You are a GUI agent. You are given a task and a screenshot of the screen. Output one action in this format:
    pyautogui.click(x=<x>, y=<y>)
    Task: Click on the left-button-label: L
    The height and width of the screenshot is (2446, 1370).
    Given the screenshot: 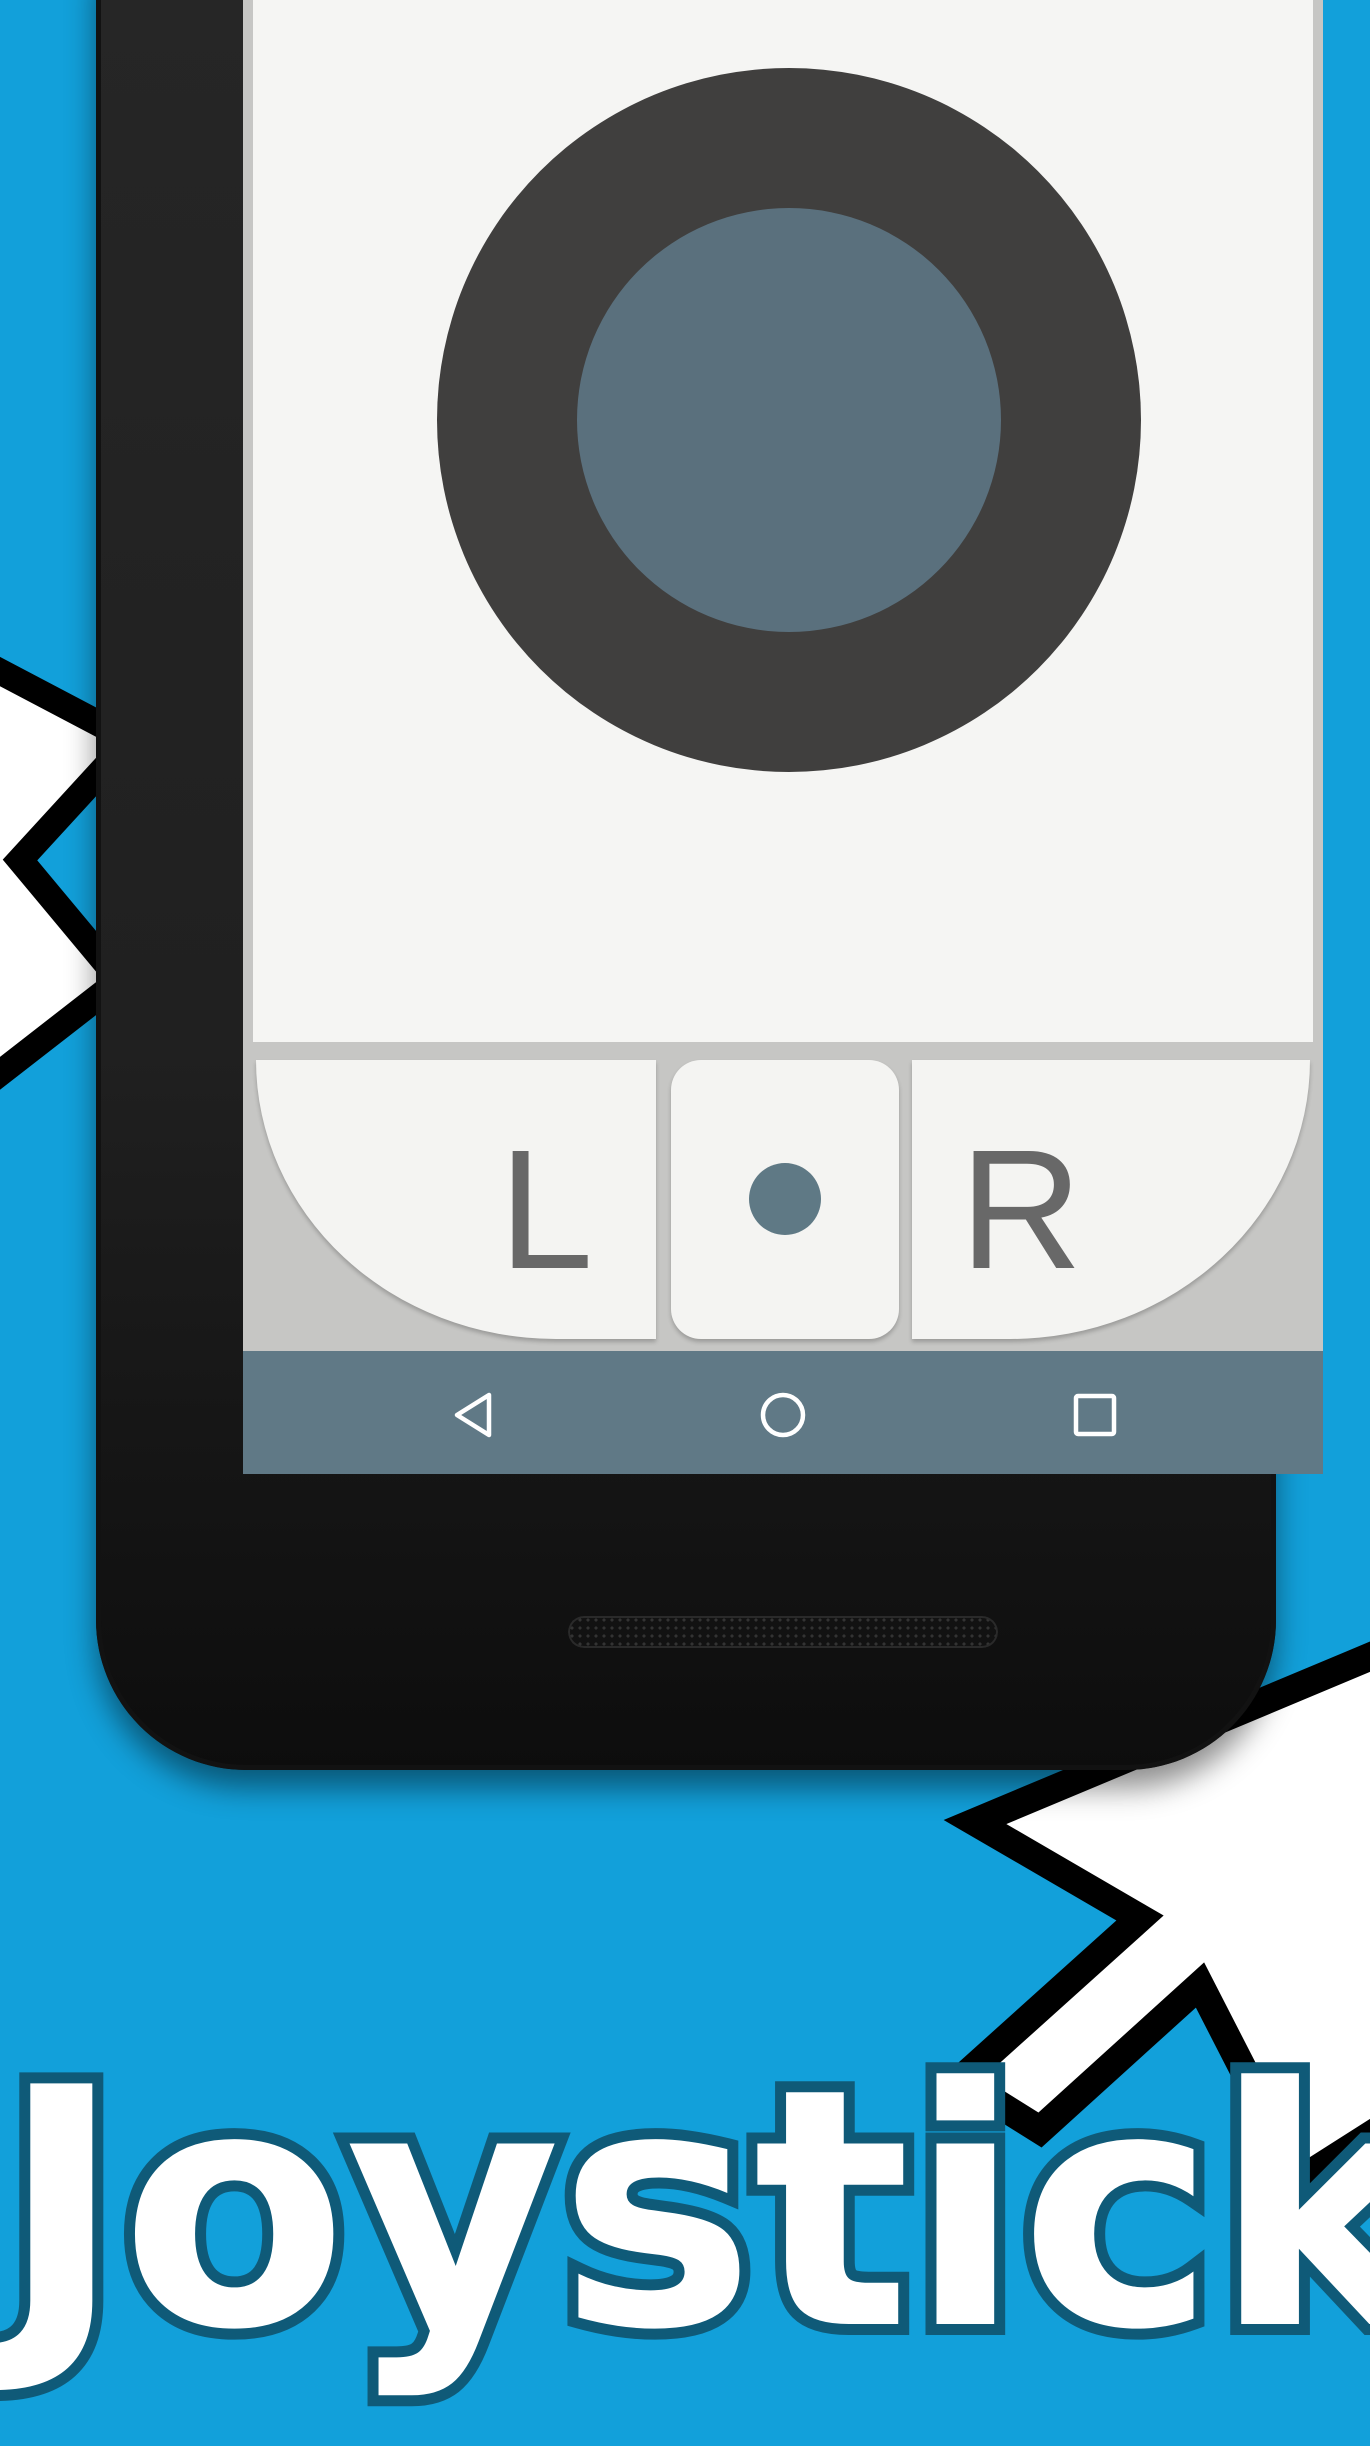 What is the action you would take?
    pyautogui.click(x=546, y=1209)
    